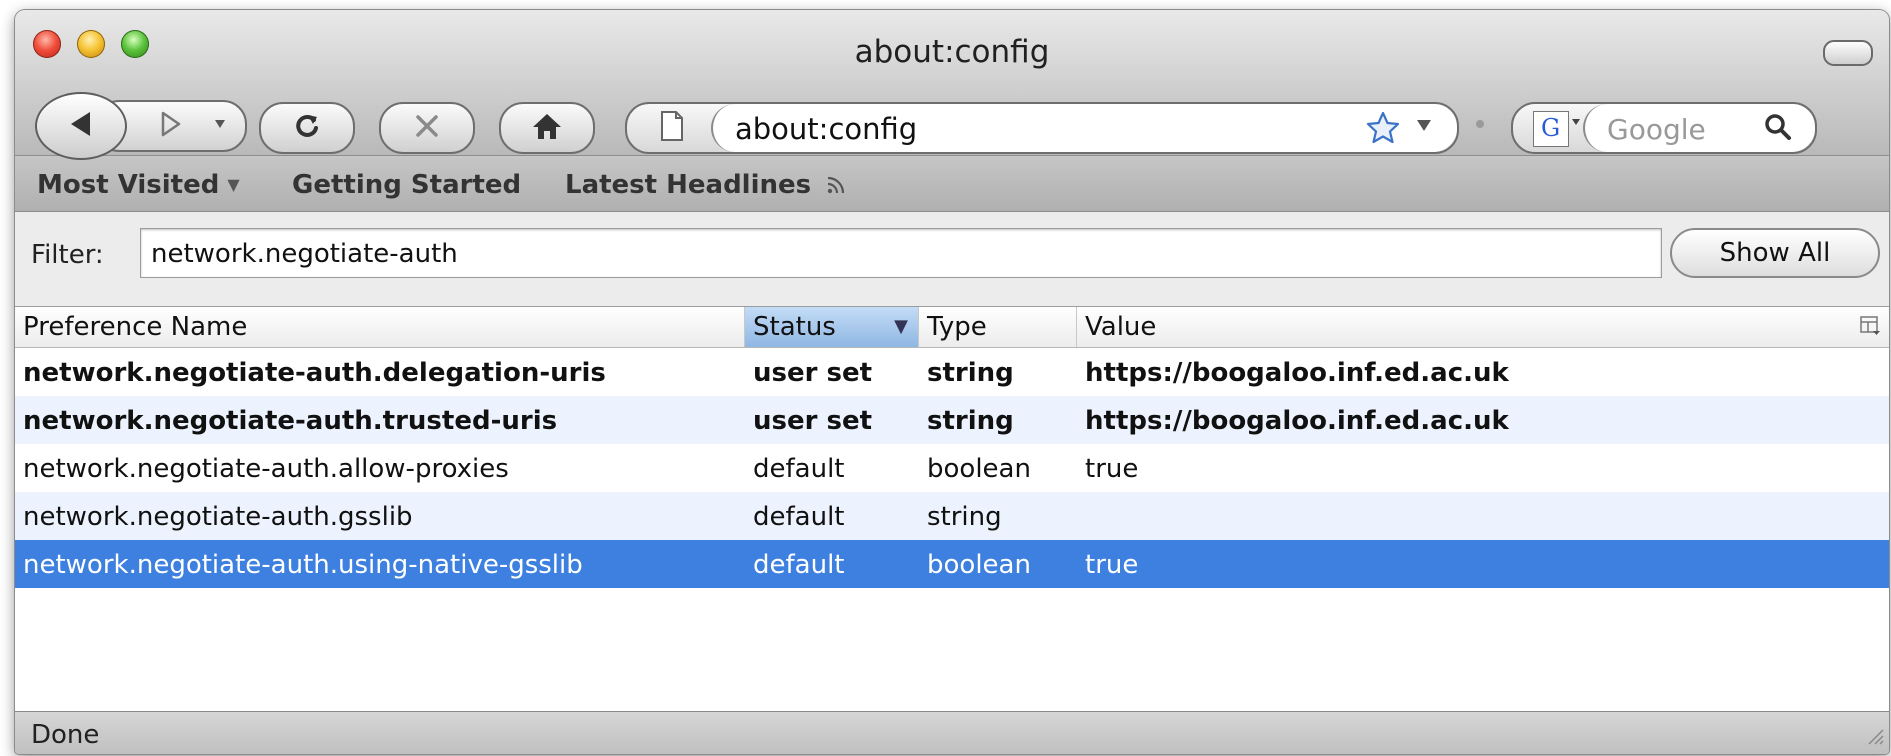 The height and width of the screenshot is (756, 1891). What do you see at coordinates (1775, 253) in the screenshot?
I see `show-all-button: Show All` at bounding box center [1775, 253].